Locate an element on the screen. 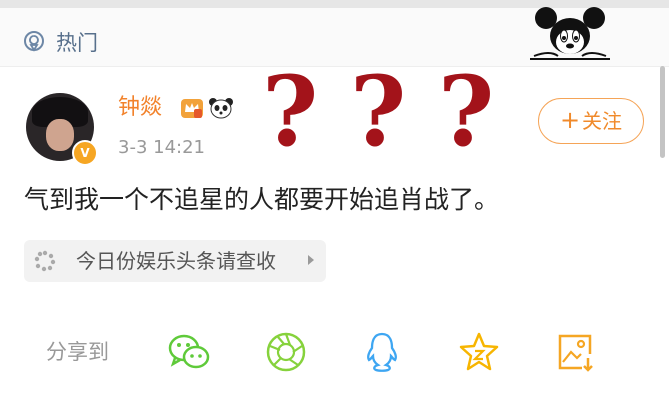  avatar-face is located at coordinates (60, 135).